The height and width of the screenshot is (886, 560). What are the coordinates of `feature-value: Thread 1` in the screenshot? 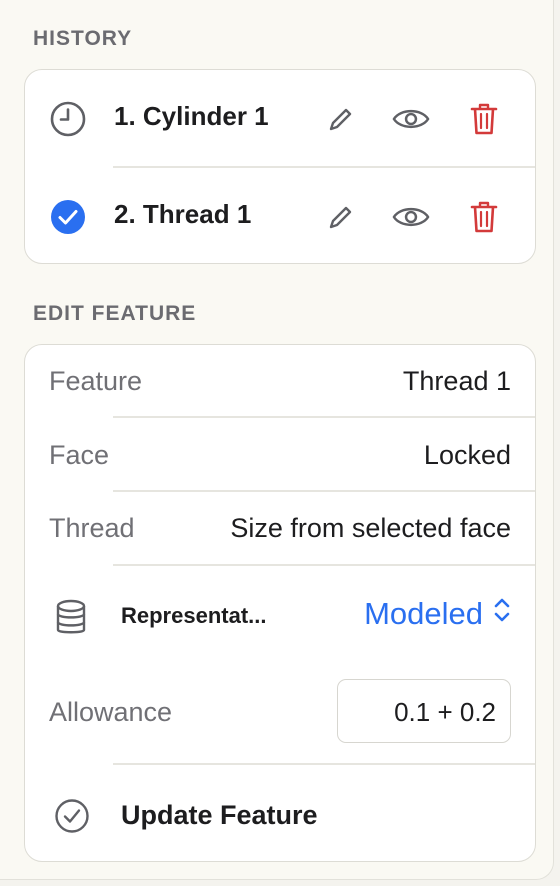 It's located at (456, 381).